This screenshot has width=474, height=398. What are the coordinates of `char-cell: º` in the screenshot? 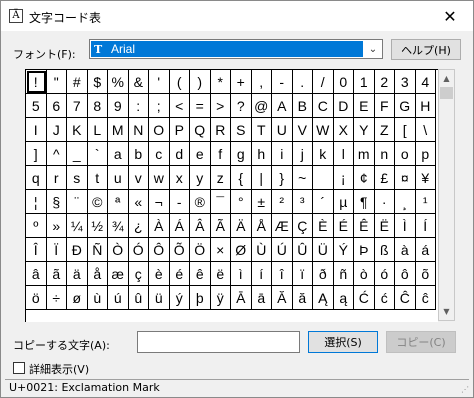 It's located at (36, 226).